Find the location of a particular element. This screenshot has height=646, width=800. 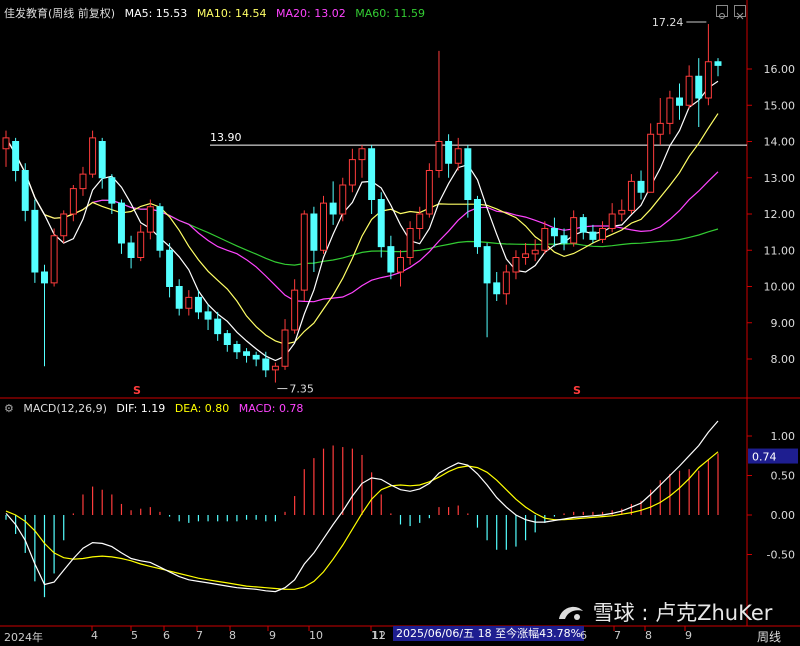

stock-title: 佳发教育(周线 前复权) is located at coordinates (59, 13).